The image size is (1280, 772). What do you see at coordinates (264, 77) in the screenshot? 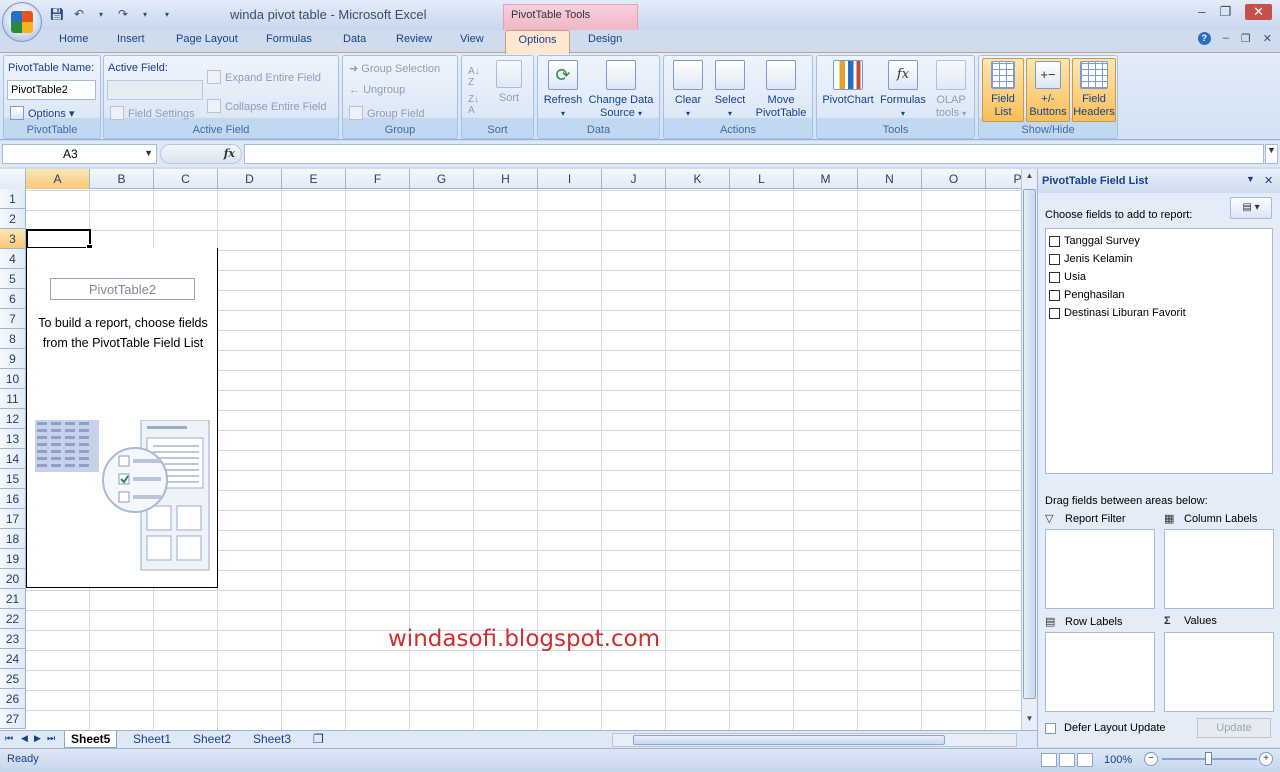
I see `expand-field-button: Expand Entire Field` at bounding box center [264, 77].